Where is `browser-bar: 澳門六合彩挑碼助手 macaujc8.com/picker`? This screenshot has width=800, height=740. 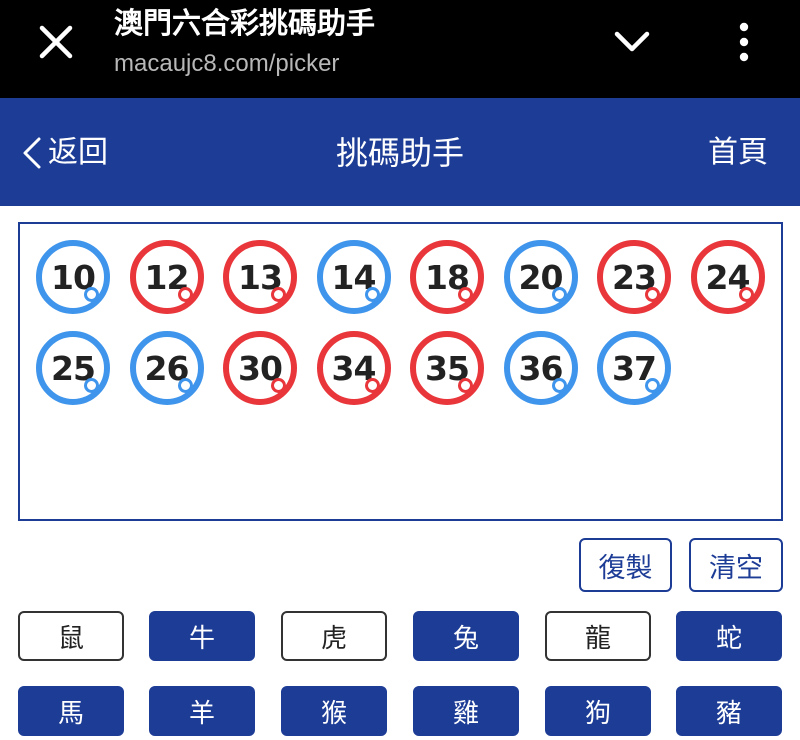
browser-bar: 澳門六合彩挑碼助手 macaujc8.com/picker is located at coordinates (400, 49).